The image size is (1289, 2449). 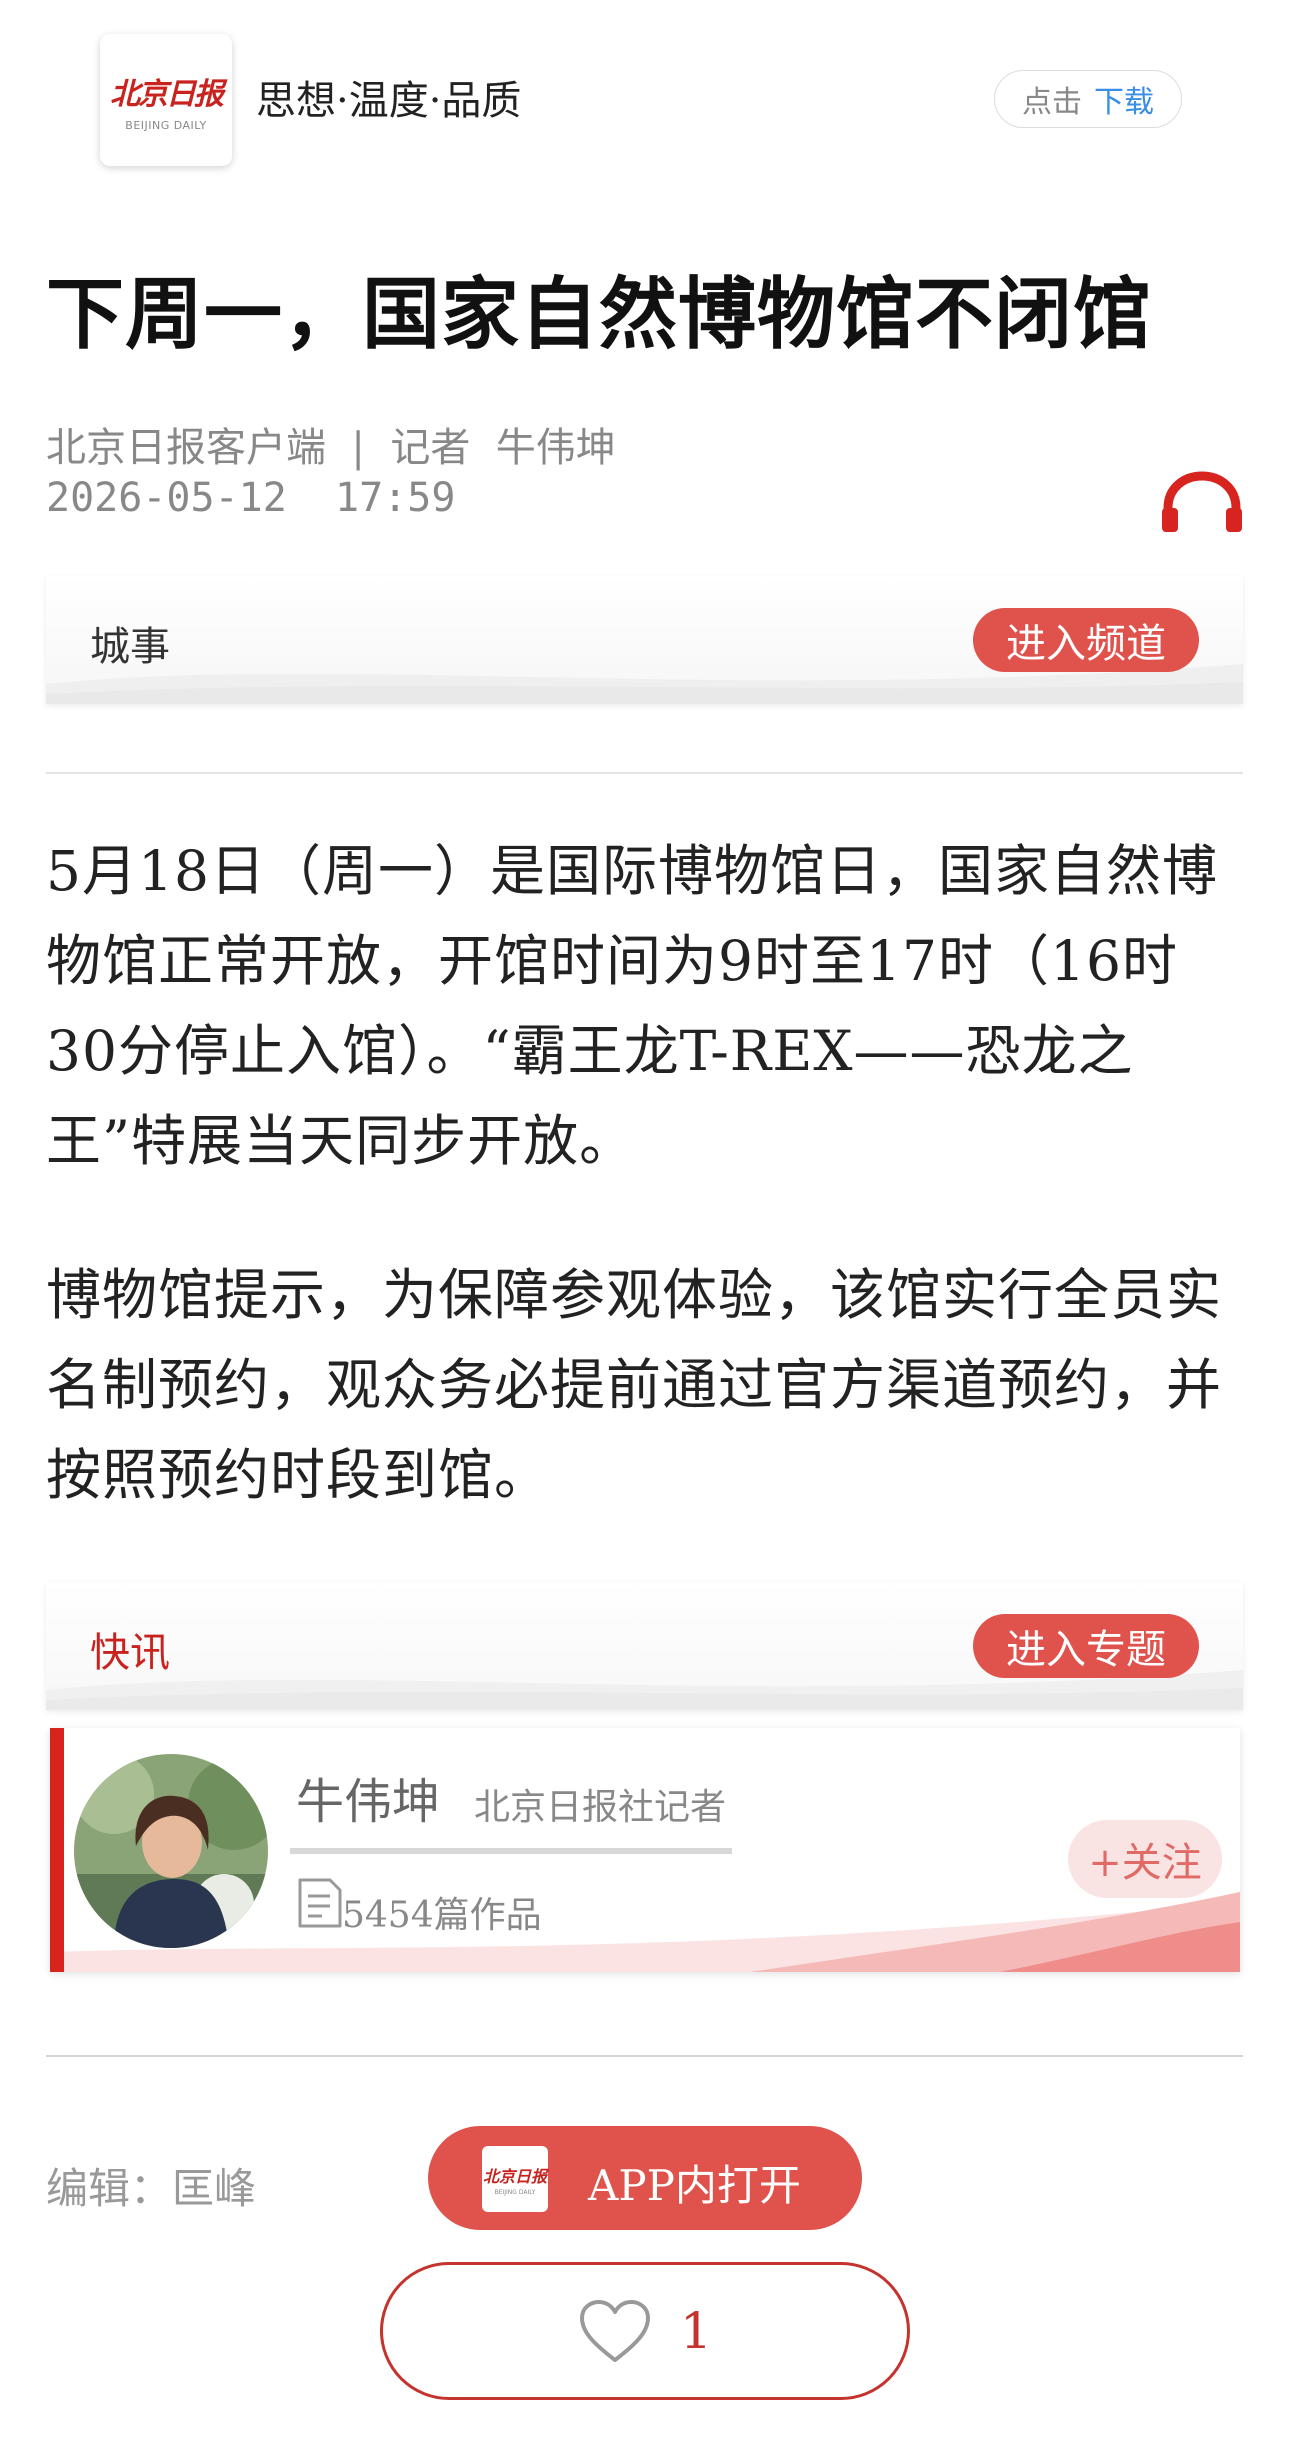 I want to click on logo-icon: 北京日报 BEIJING DAILY, so click(x=515, y=2179).